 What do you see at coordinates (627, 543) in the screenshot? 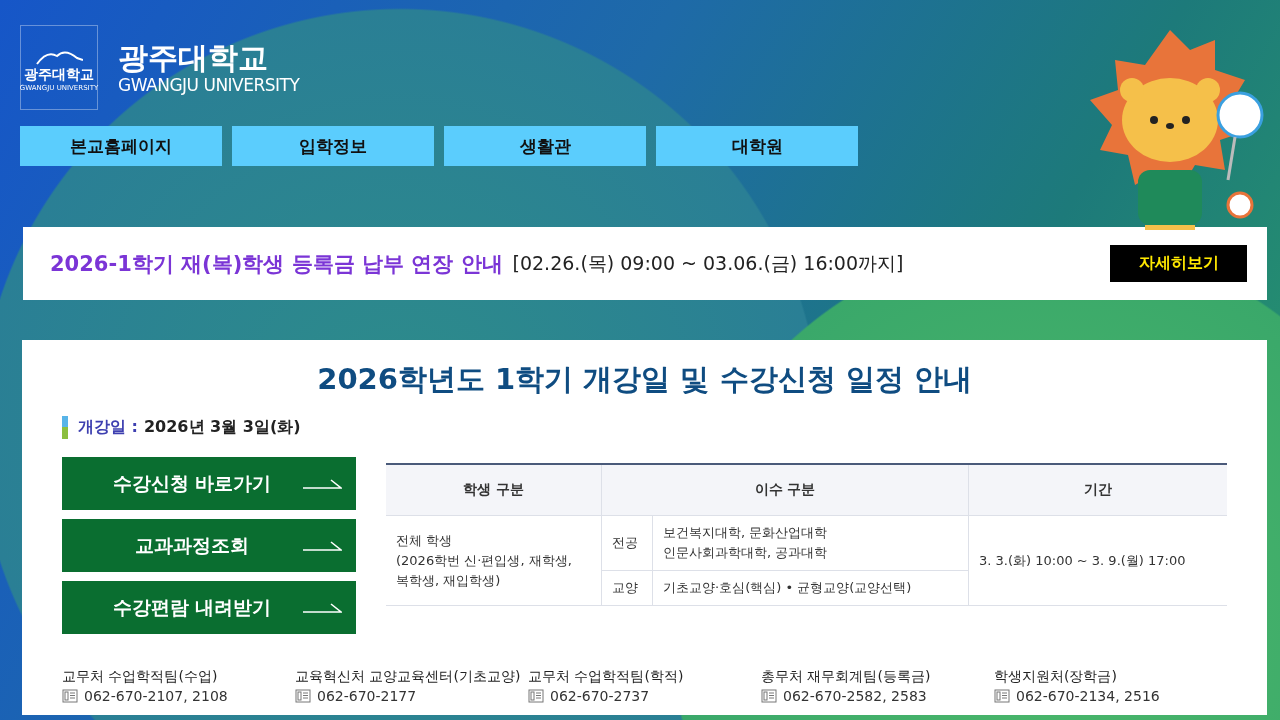
I see `table-cell: 전공` at bounding box center [627, 543].